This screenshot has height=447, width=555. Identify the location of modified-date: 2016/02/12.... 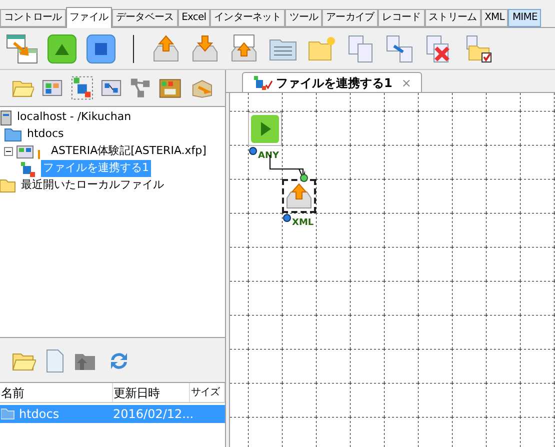
(153, 414).